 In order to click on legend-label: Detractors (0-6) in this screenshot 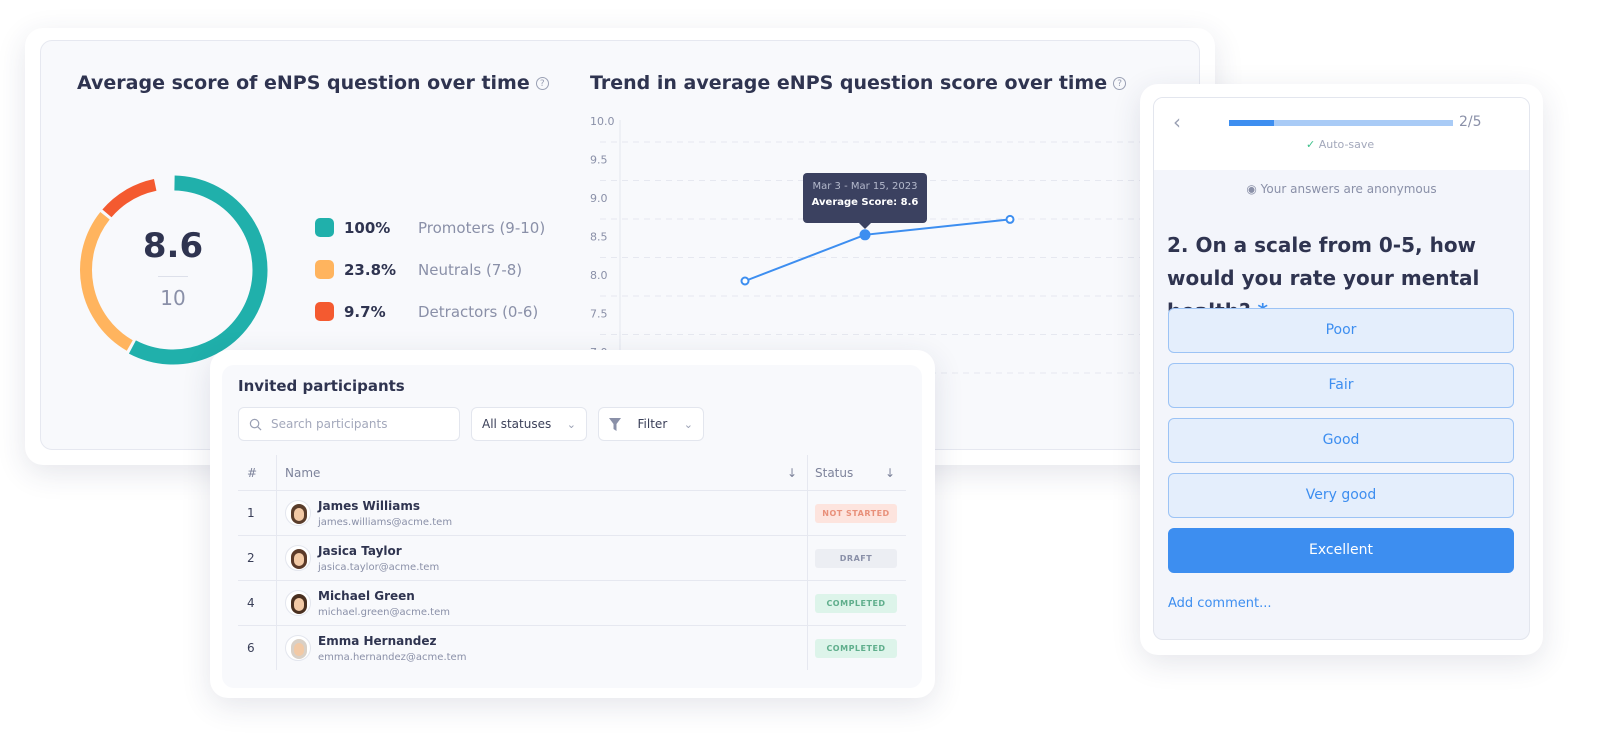, I will do `click(478, 311)`.